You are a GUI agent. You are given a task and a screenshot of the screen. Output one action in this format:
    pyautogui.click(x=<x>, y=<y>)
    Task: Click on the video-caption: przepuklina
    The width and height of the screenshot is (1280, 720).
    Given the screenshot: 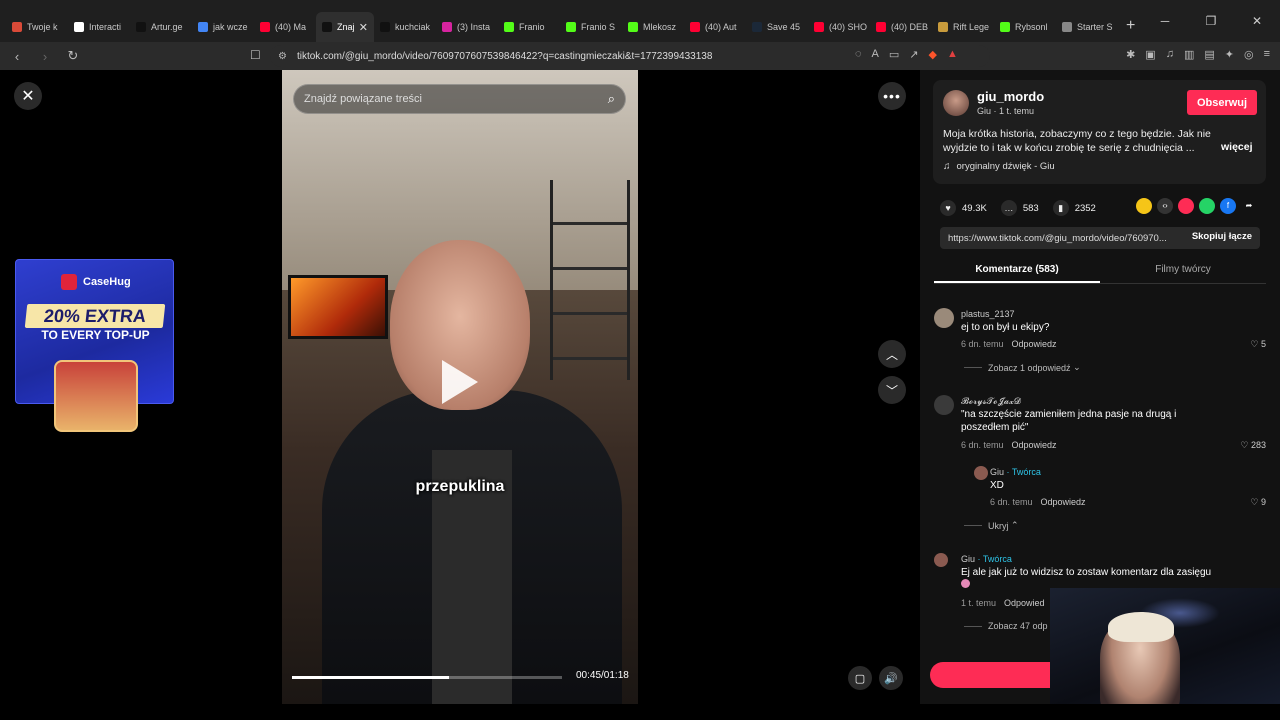 What is the action you would take?
    pyautogui.click(x=460, y=486)
    